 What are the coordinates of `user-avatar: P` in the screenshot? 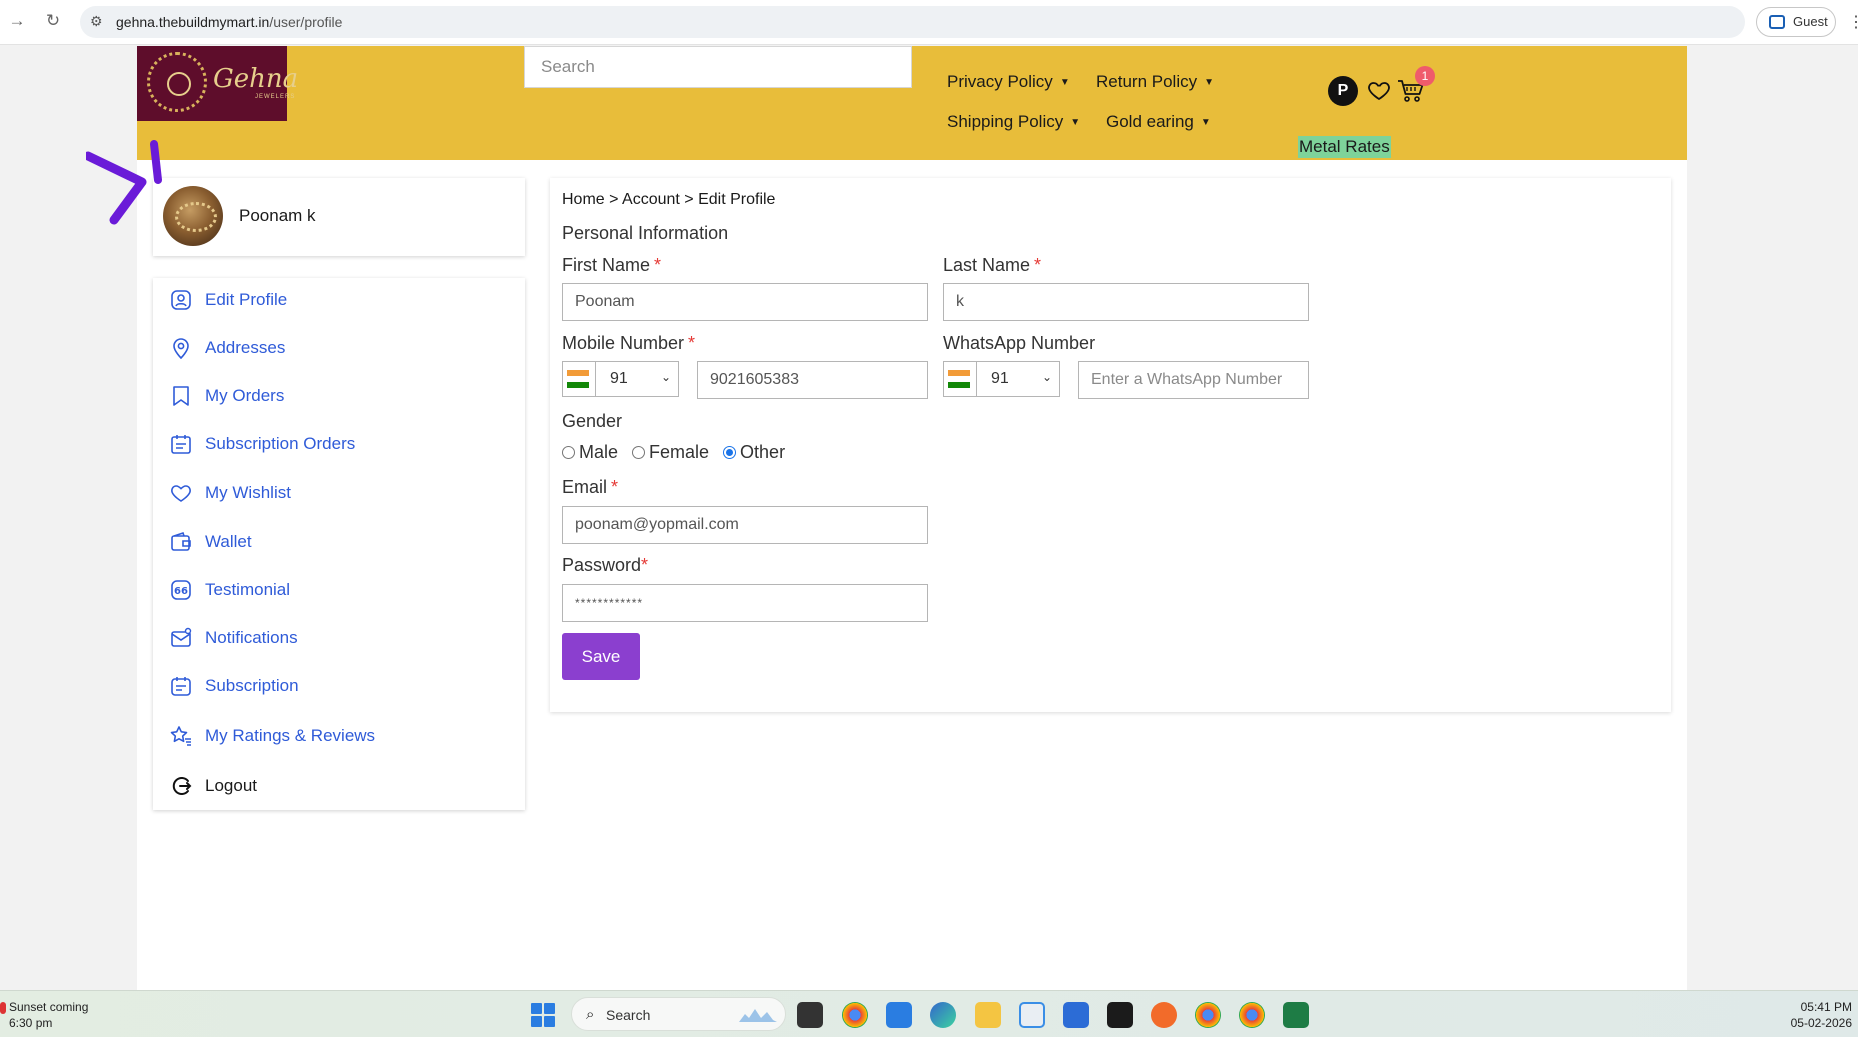 It's located at (1343, 91).